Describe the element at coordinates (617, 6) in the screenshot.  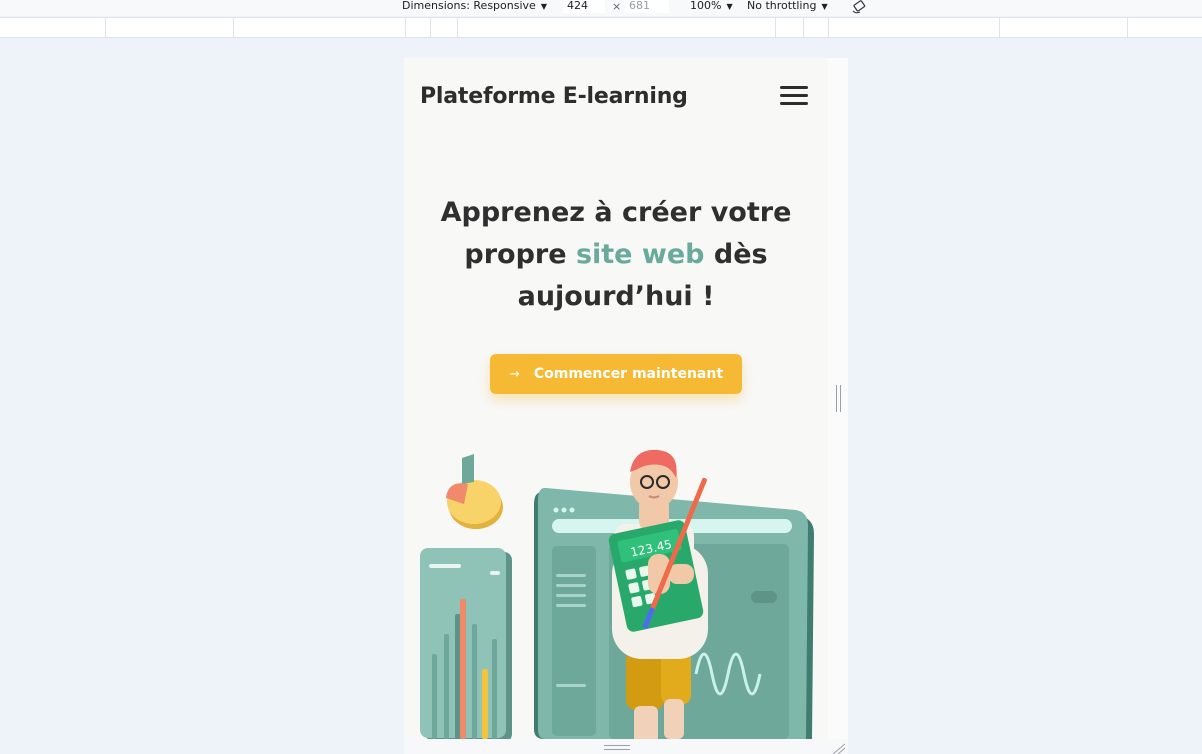
I see `times-icon: ×` at that location.